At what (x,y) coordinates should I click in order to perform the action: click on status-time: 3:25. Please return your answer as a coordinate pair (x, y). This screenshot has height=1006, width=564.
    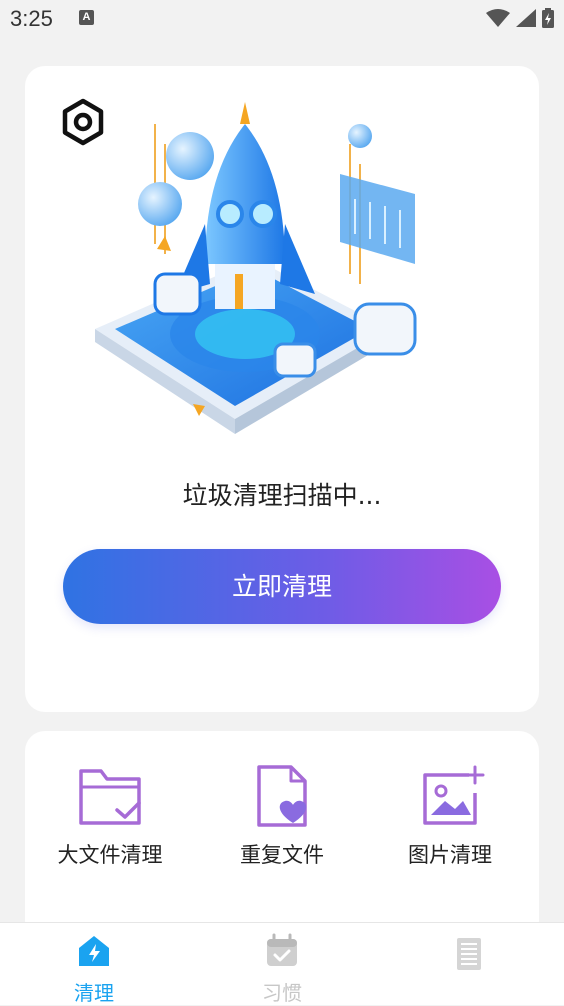
    Looking at the image, I should click on (31, 18).